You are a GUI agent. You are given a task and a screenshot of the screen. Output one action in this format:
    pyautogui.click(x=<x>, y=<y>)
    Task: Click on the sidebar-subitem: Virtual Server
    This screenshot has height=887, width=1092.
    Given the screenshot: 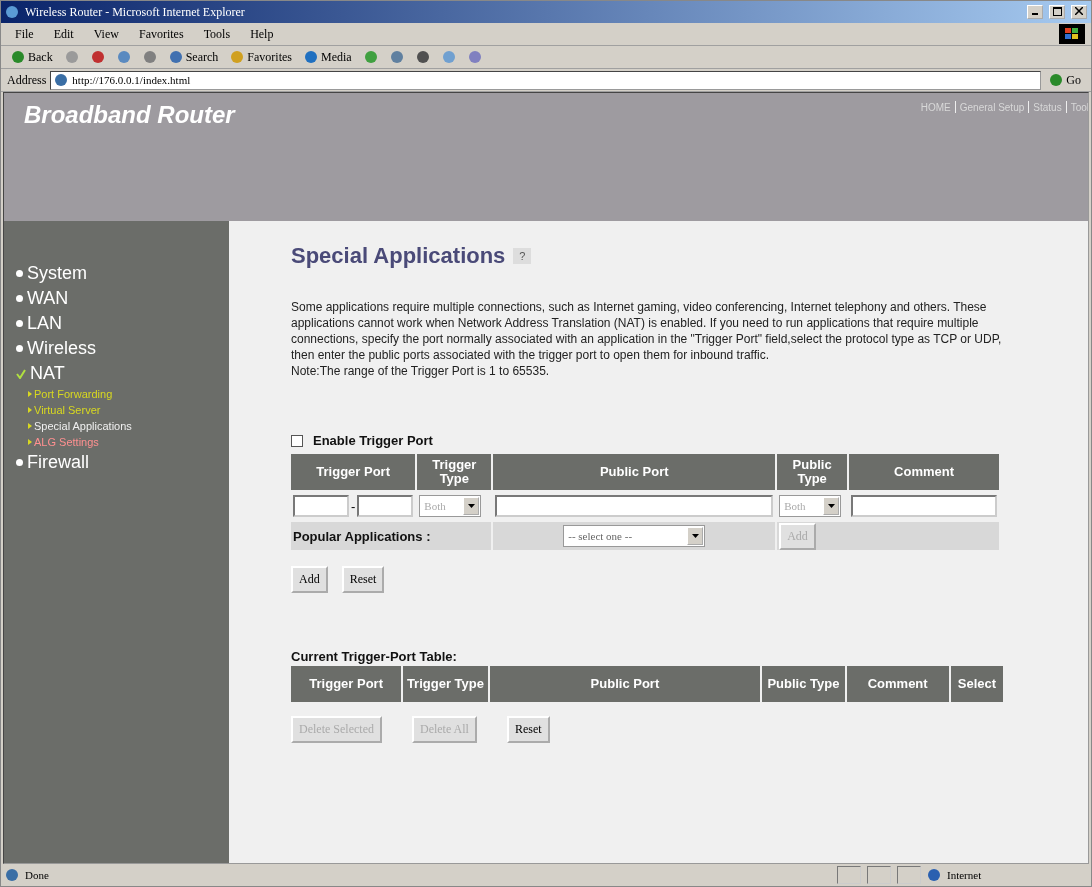 What is the action you would take?
    pyautogui.click(x=122, y=410)
    